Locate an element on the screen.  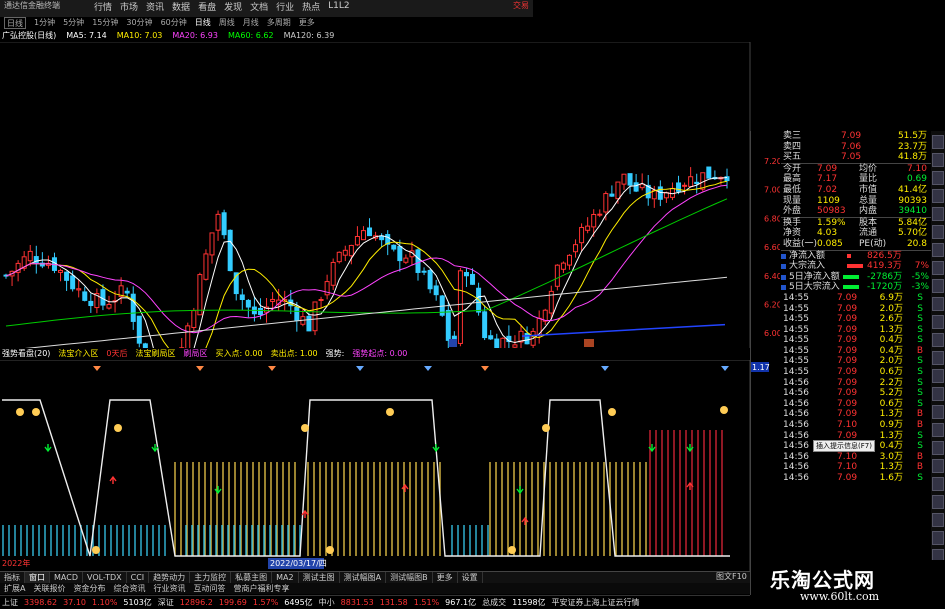
menu-item: 资讯 is located at coordinates (155, 6).